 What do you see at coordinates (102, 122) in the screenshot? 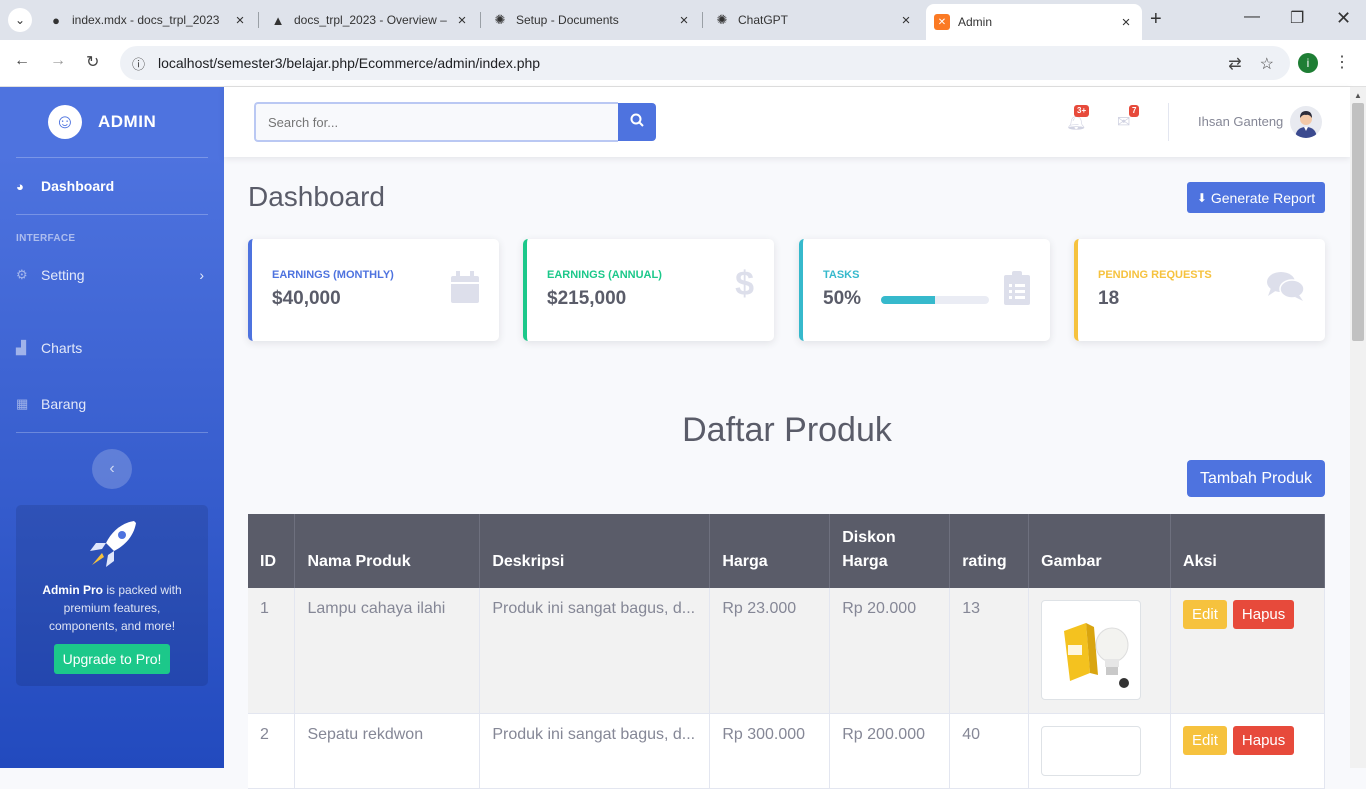
I see `sidebar-brand: ☺ ADMIN` at bounding box center [102, 122].